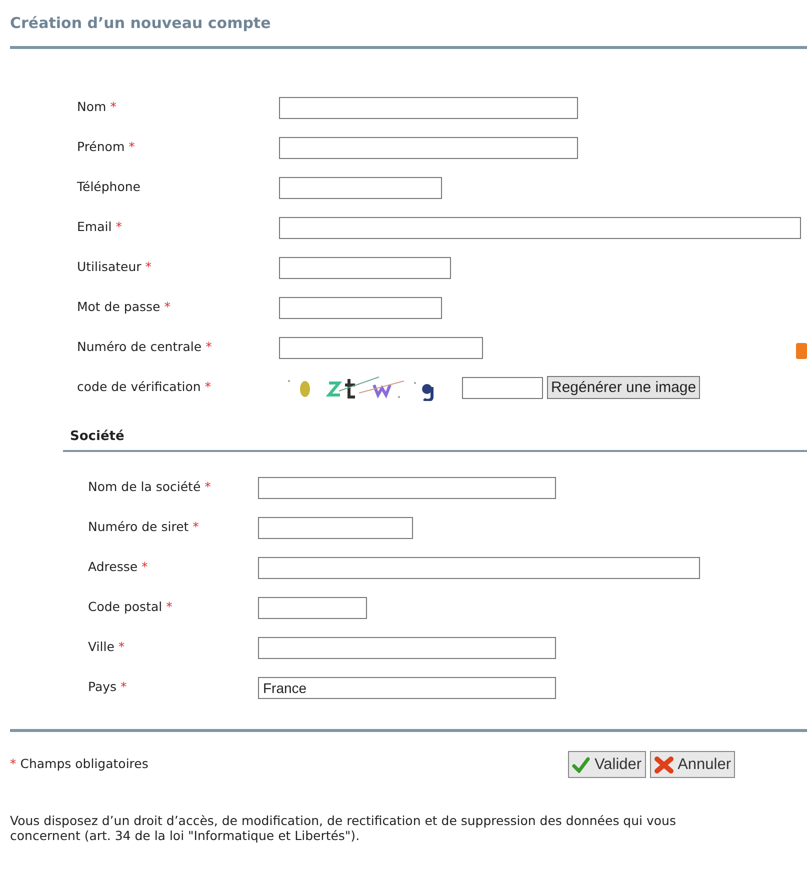  What do you see at coordinates (138, 527) in the screenshot?
I see `field-label: Numéro de siret` at bounding box center [138, 527].